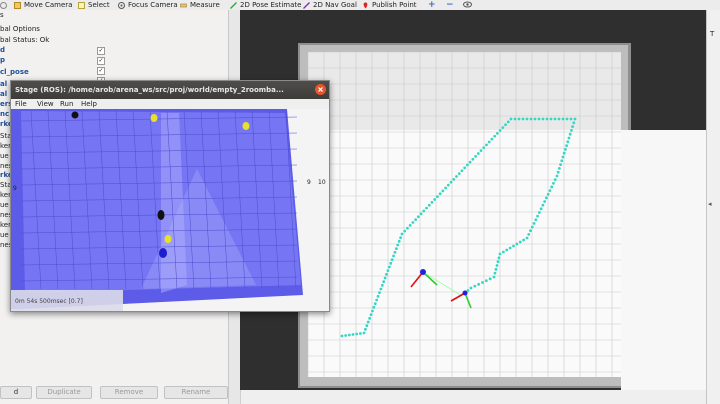  What do you see at coordinates (153, 5) in the screenshot?
I see `focus-camera-label: Focus Camera` at bounding box center [153, 5].